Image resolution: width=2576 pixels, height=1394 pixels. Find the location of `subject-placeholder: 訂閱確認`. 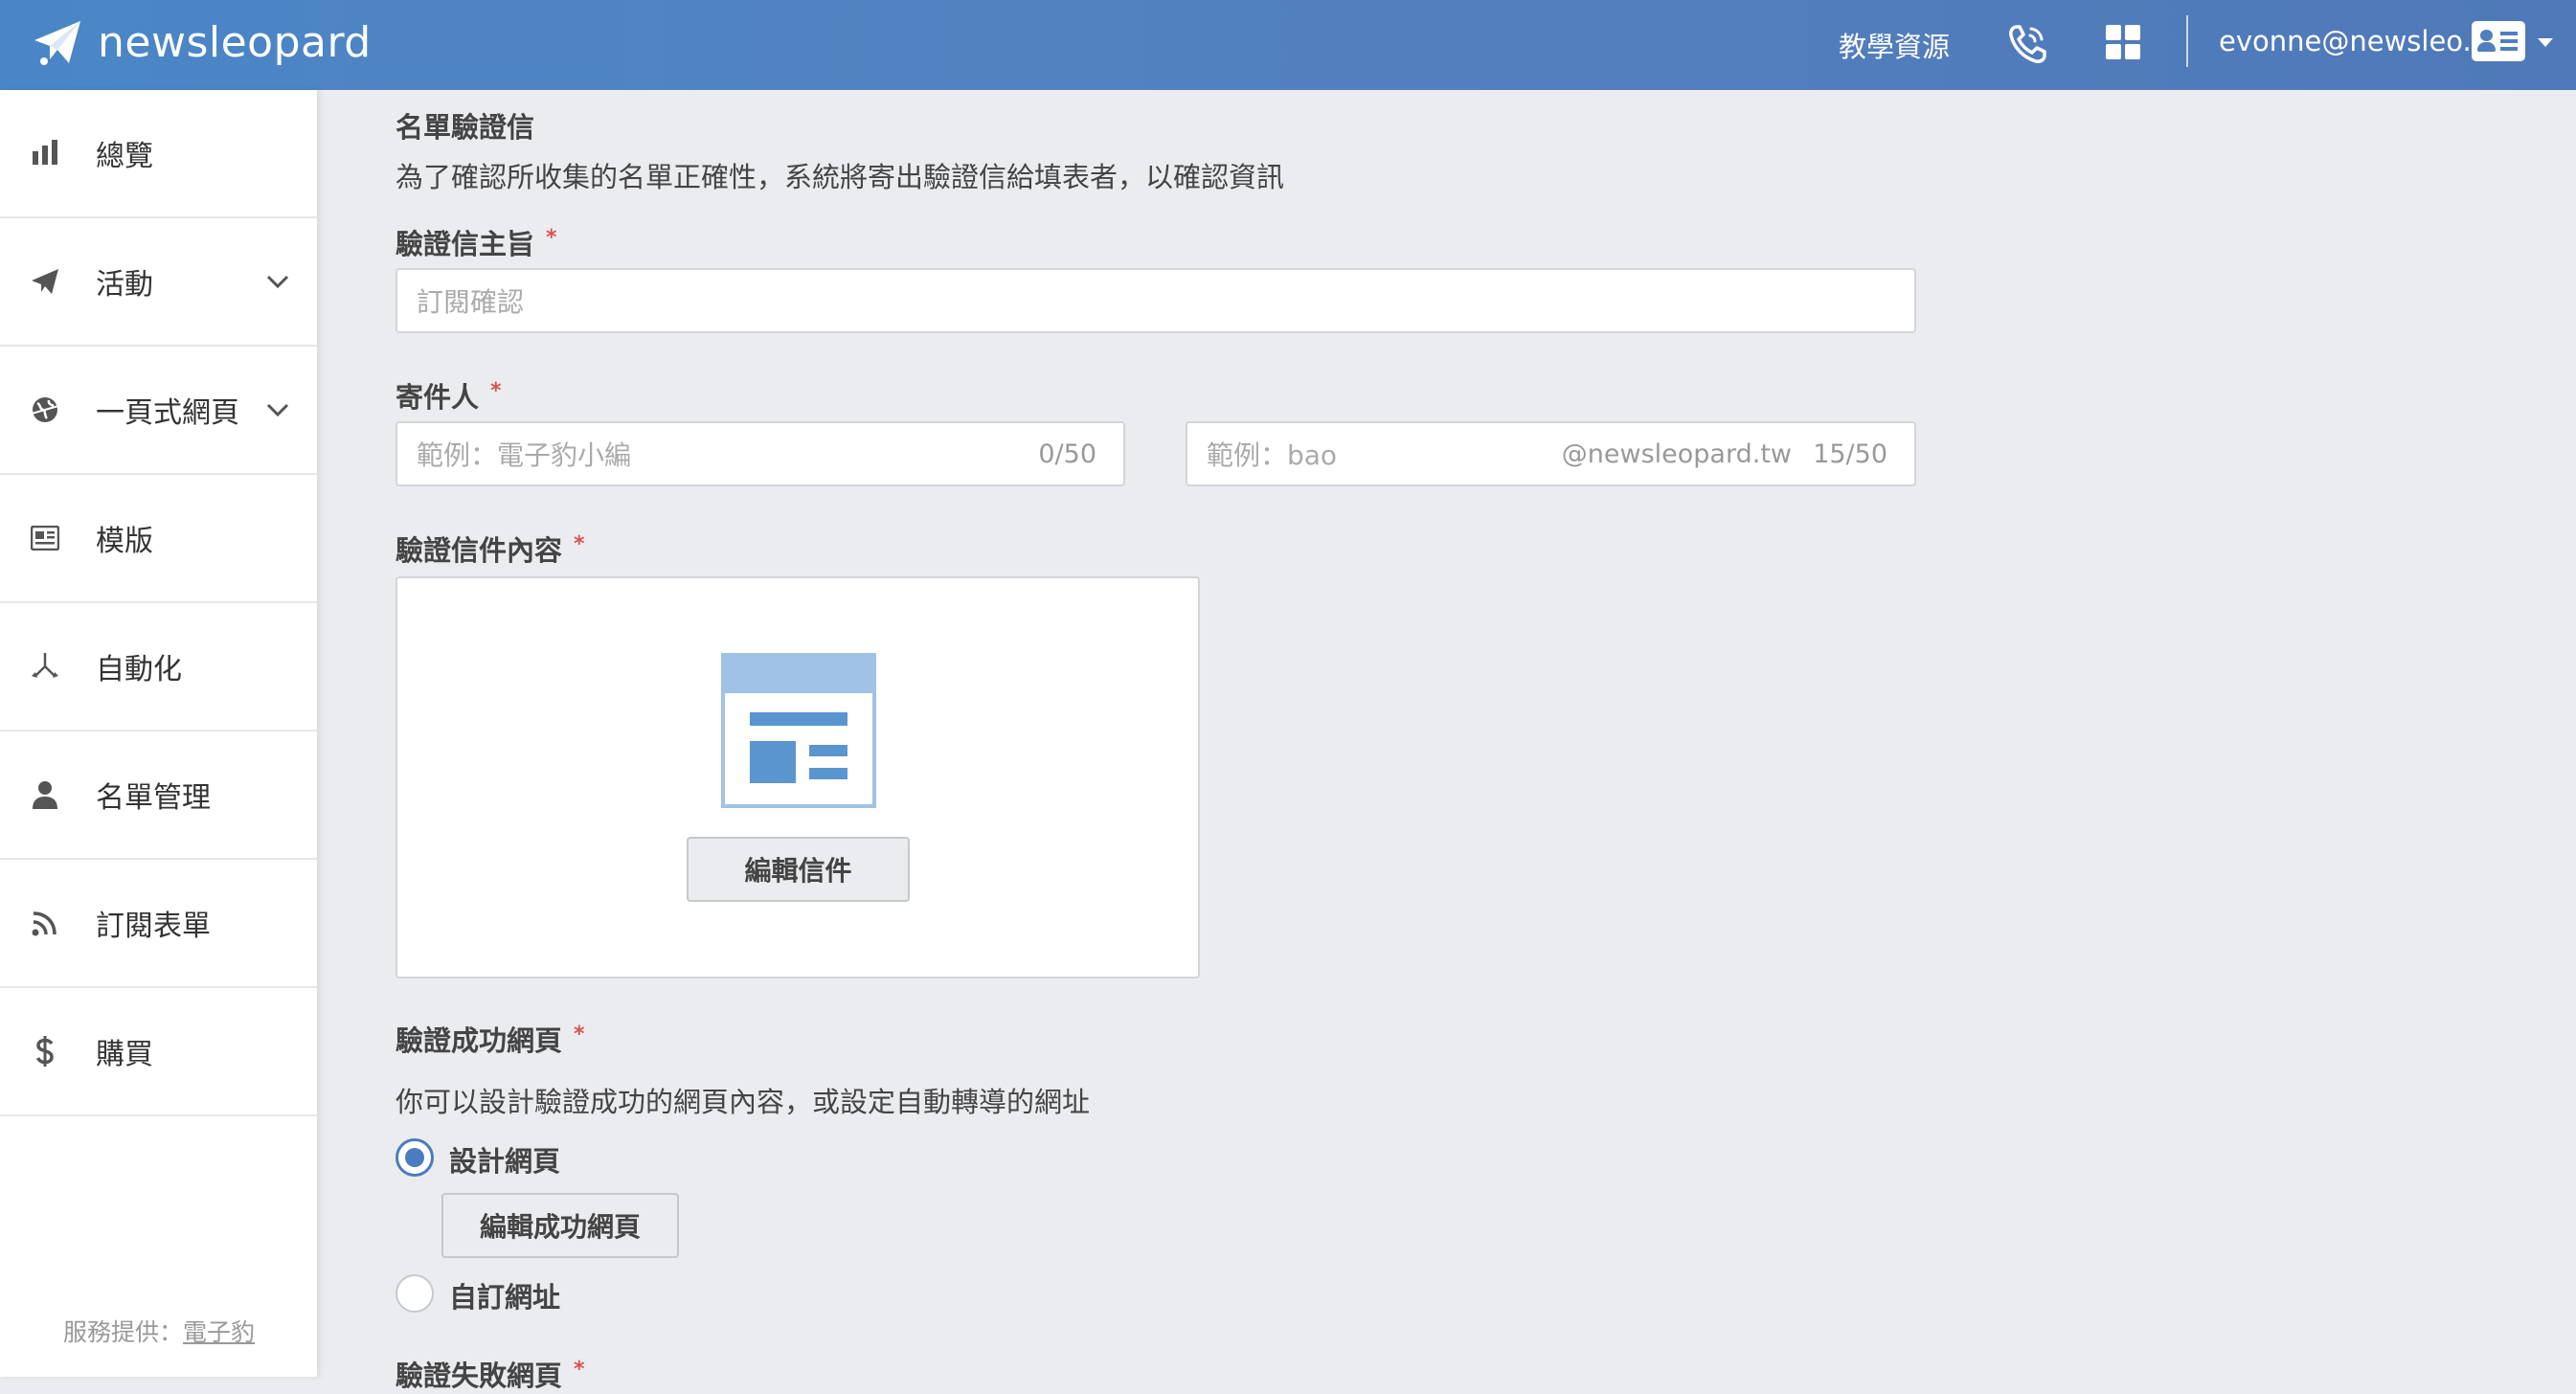

subject-placeholder: 訂閱確認 is located at coordinates (471, 302).